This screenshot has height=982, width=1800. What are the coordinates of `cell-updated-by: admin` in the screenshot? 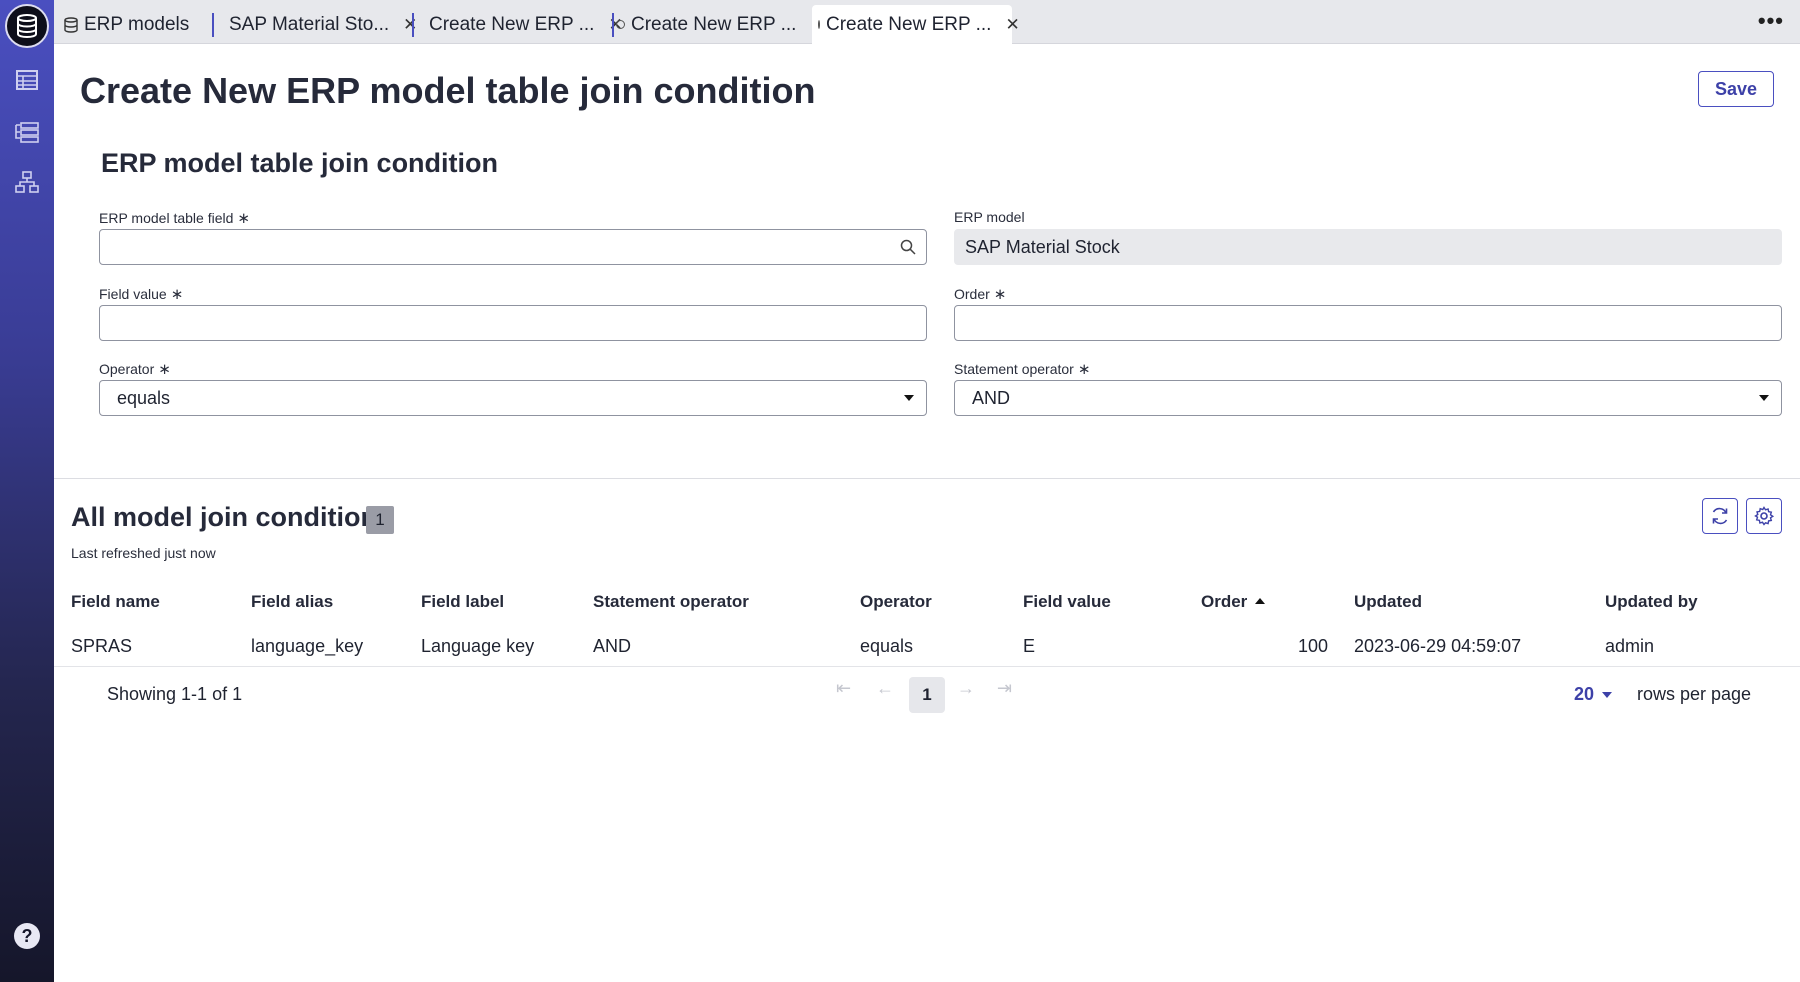 It's located at (1630, 646).